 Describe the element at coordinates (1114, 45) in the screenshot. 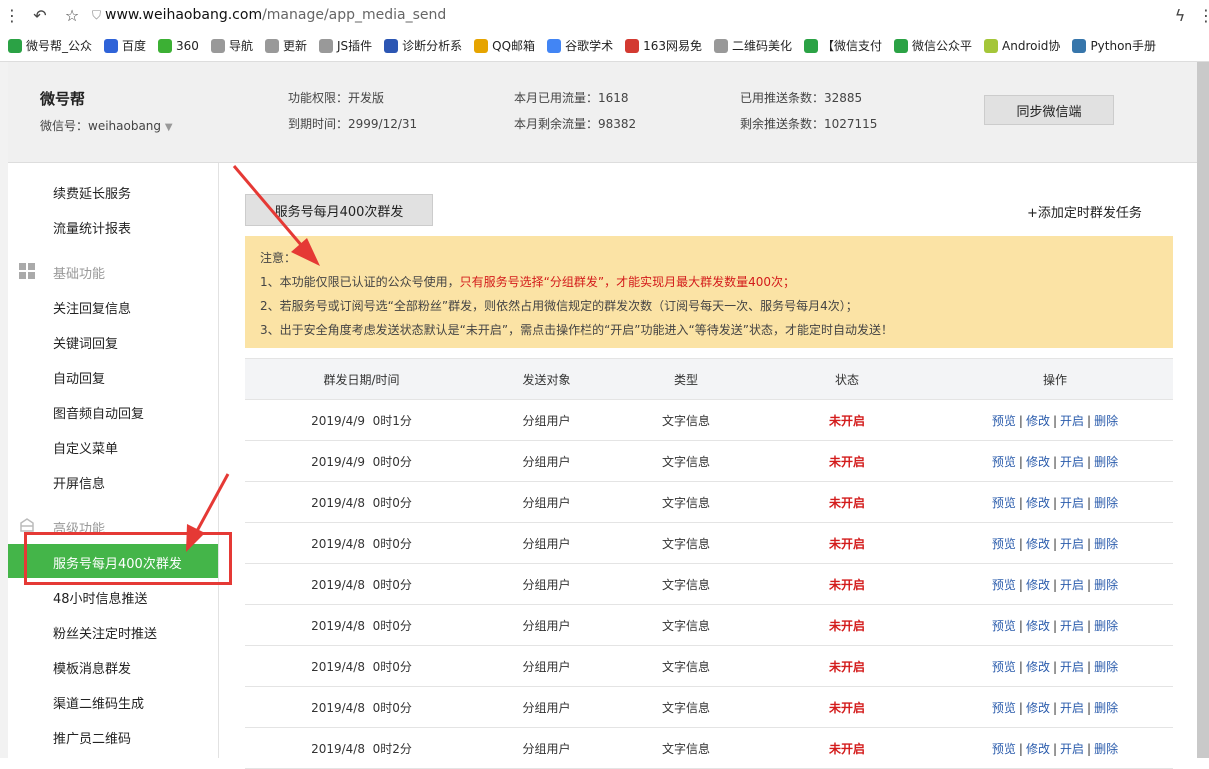

I see `bookmark-item: Python手册` at that location.